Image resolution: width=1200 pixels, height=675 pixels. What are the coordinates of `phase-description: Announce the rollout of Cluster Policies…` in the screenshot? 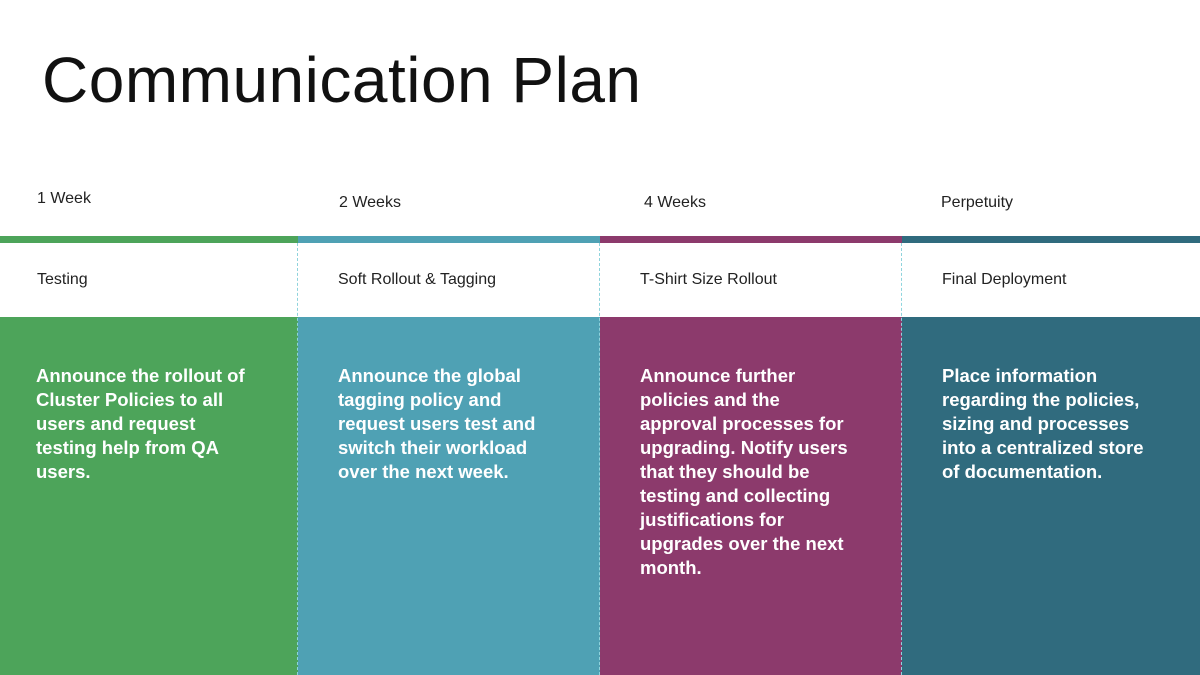 It's located at (140, 423).